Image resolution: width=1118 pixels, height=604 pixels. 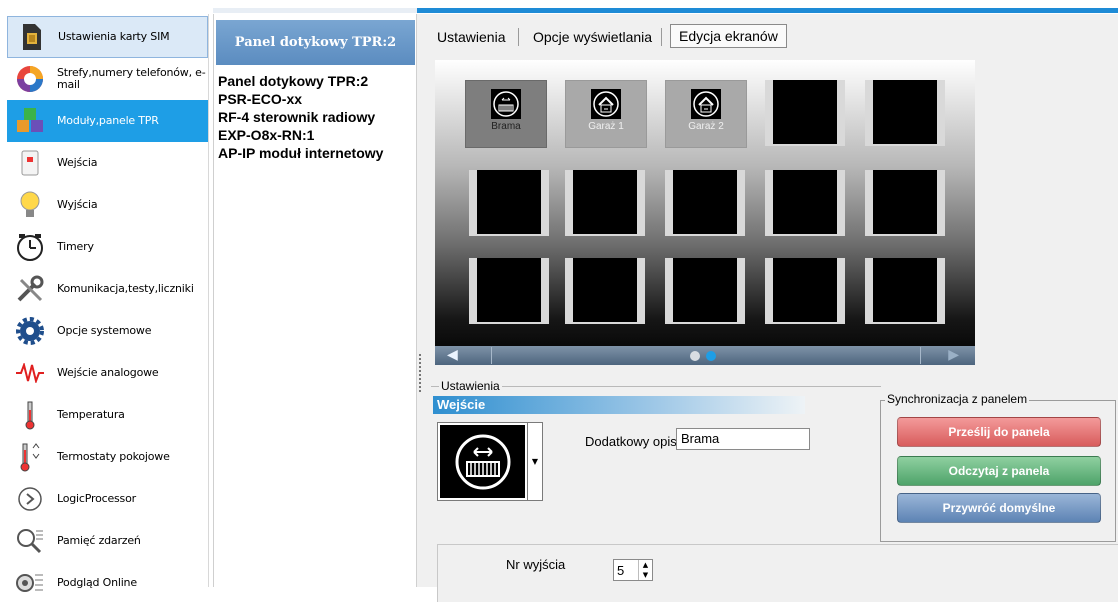 I want to click on screen-tile-gate: Brama, so click(x=506, y=114).